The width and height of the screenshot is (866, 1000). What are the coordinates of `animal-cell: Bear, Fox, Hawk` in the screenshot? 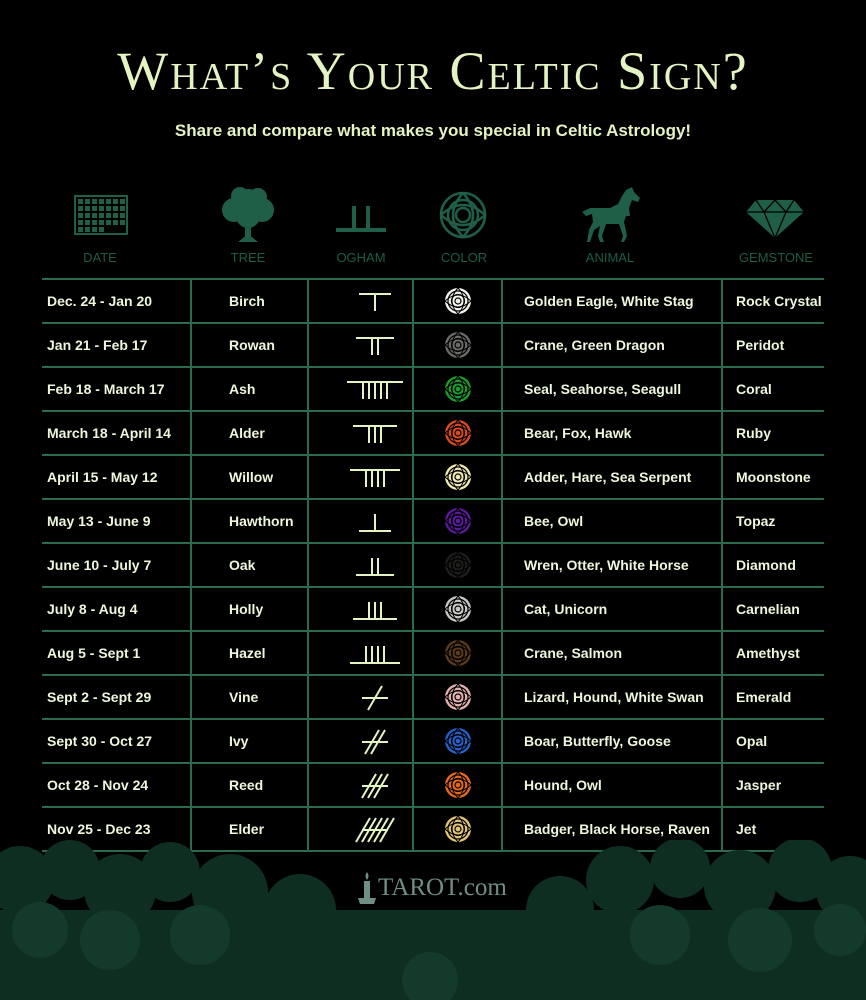 It's located at (578, 433).